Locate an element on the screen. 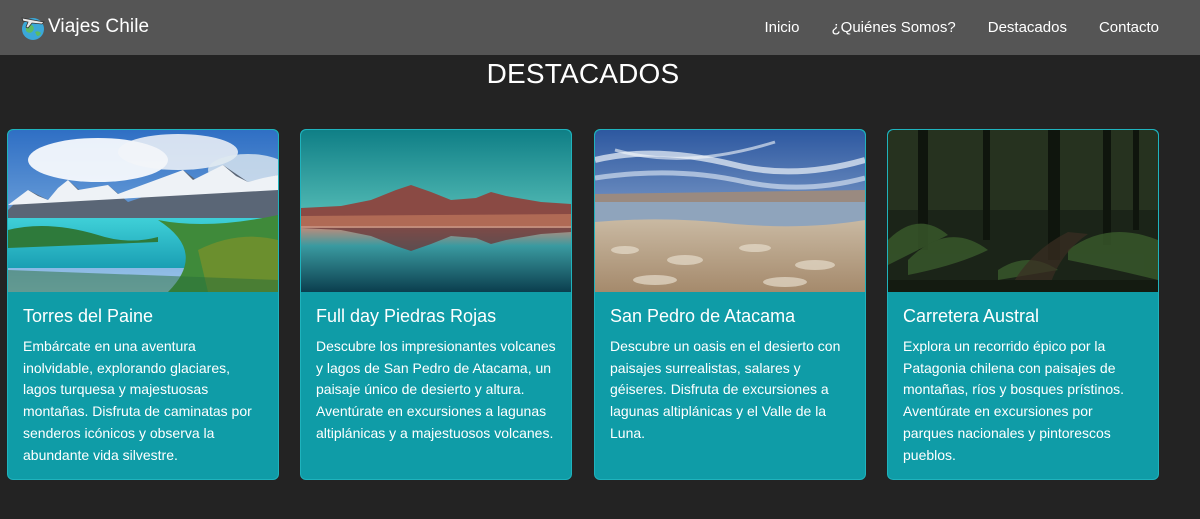  brand-link: Viajes Chile is located at coordinates (83, 27).